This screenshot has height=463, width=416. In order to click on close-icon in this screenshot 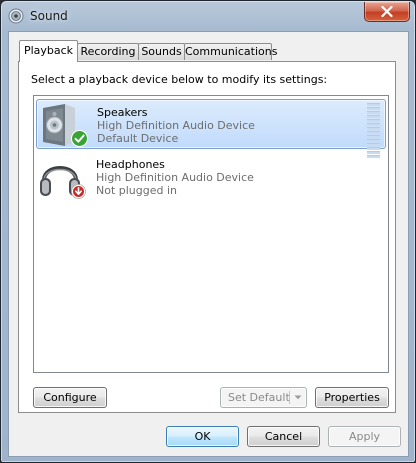, I will do `click(387, 11)`.